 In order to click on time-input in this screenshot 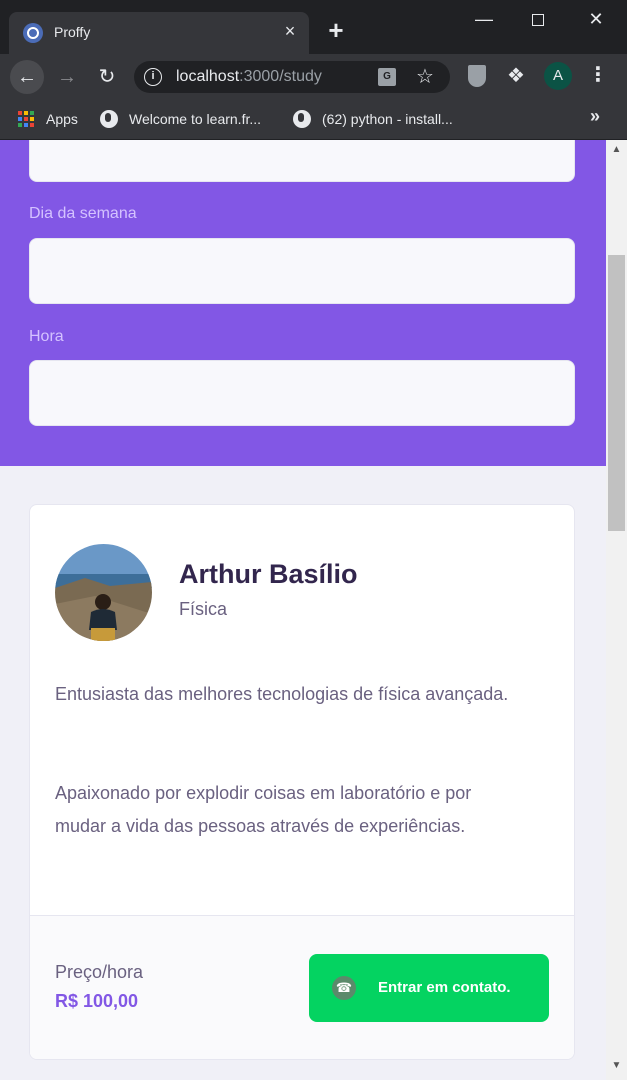, I will do `click(302, 393)`.